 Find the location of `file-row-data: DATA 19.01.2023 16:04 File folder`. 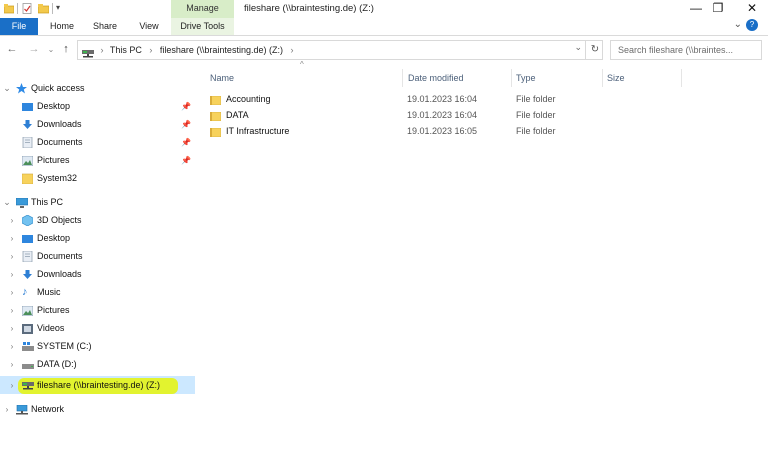

file-row-data: DATA 19.01.2023 16:04 File folder is located at coordinates (486, 115).